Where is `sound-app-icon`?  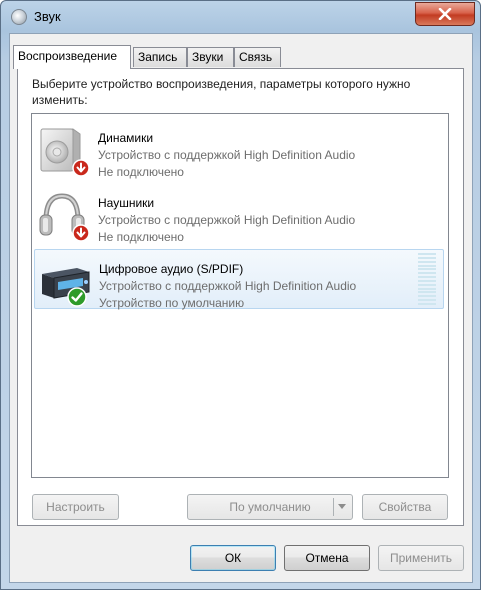
sound-app-icon is located at coordinates (19, 17).